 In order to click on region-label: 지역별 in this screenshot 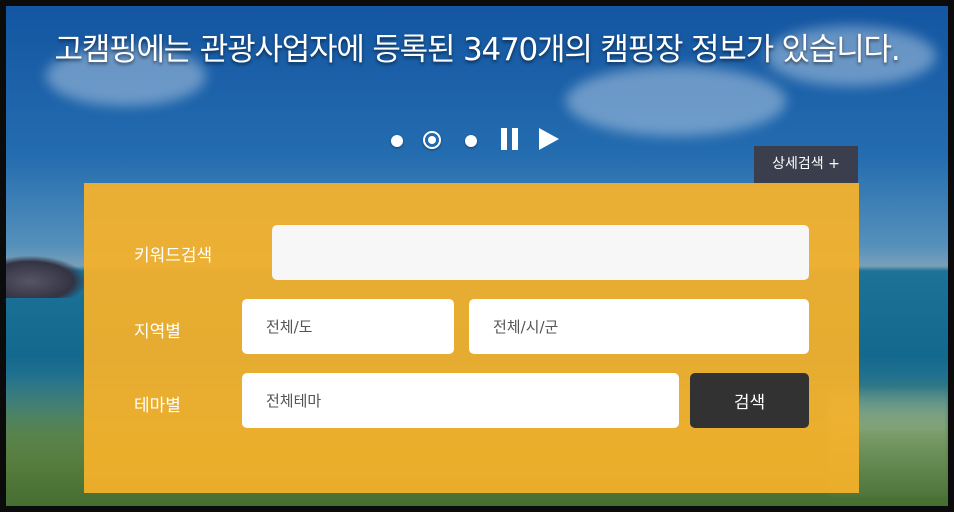, I will do `click(157, 332)`.